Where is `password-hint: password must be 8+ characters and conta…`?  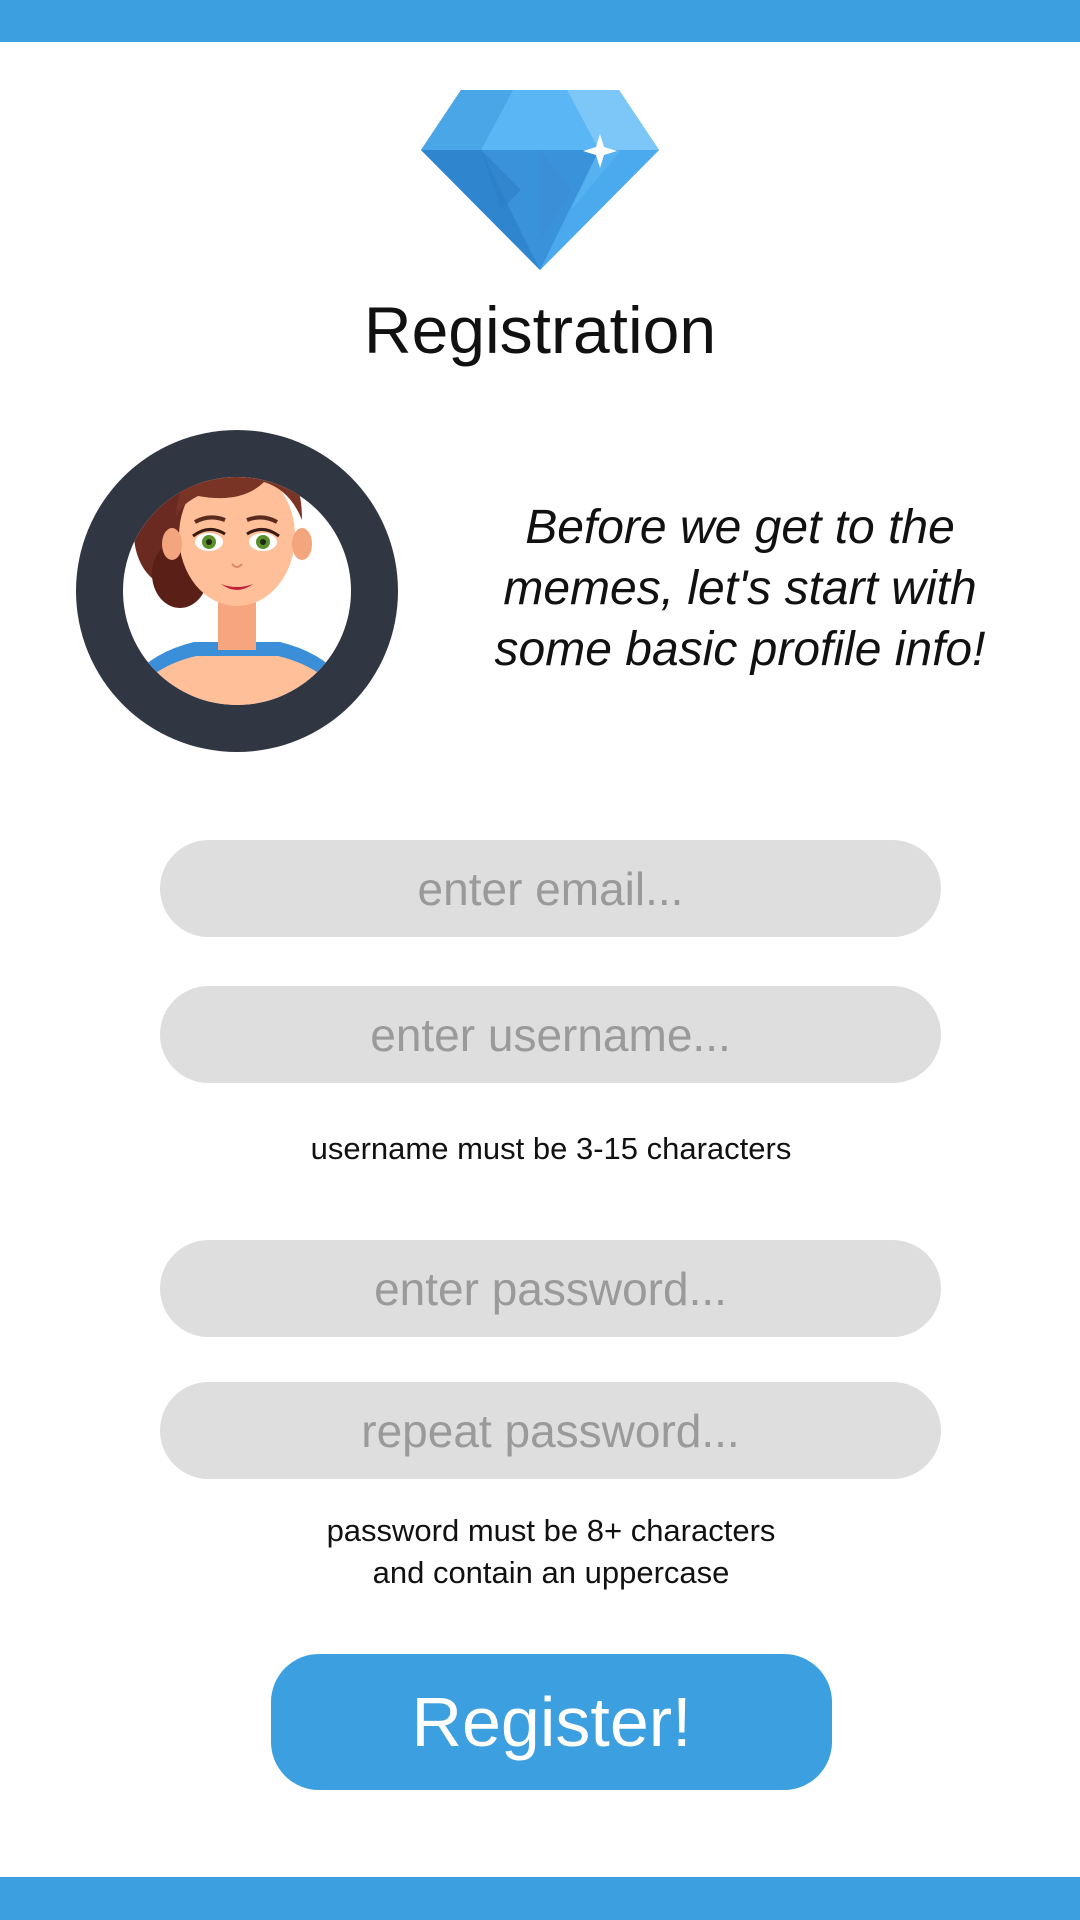
password-hint: password must be 8+ characters and conta… is located at coordinates (551, 1551).